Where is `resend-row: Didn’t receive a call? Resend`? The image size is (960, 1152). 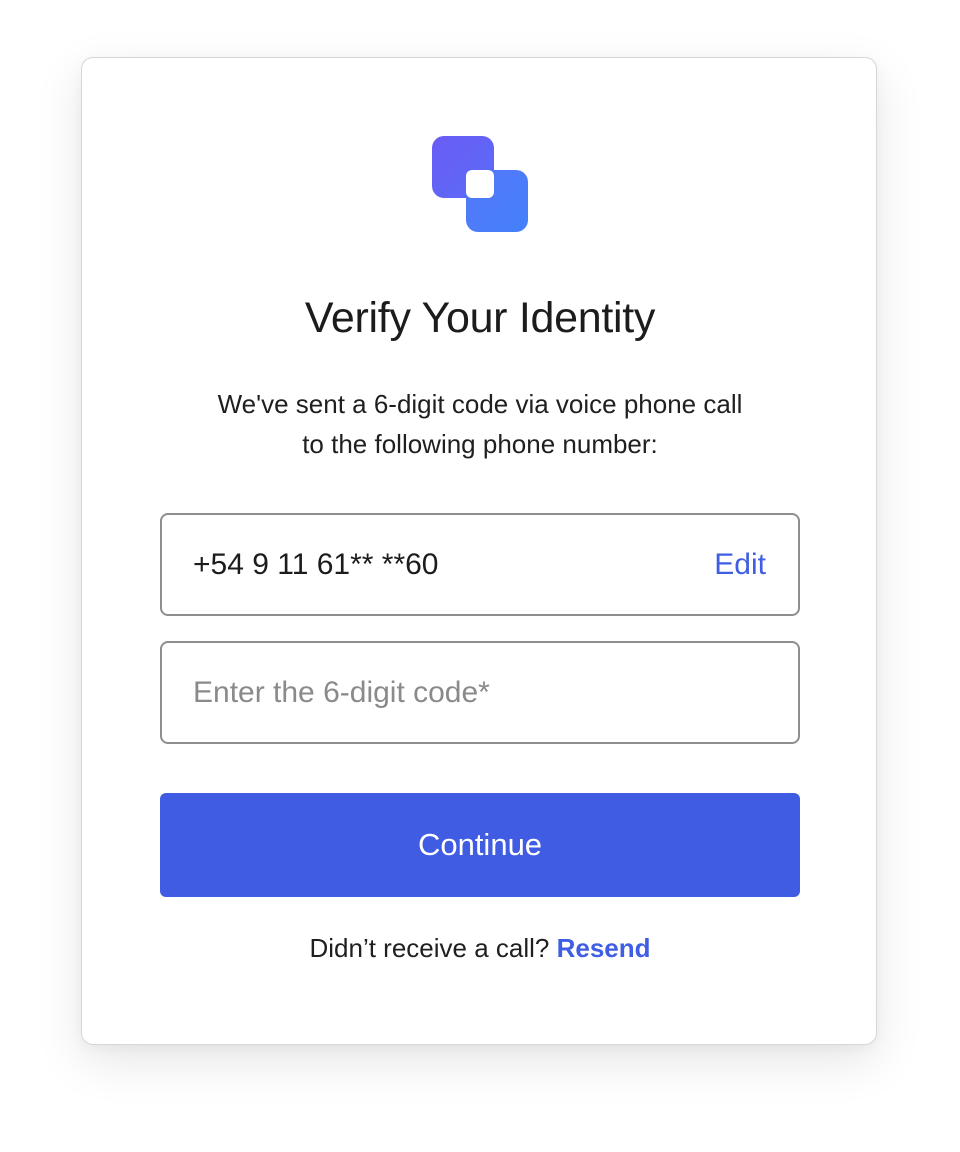 resend-row: Didn’t receive a call? Resend is located at coordinates (480, 948).